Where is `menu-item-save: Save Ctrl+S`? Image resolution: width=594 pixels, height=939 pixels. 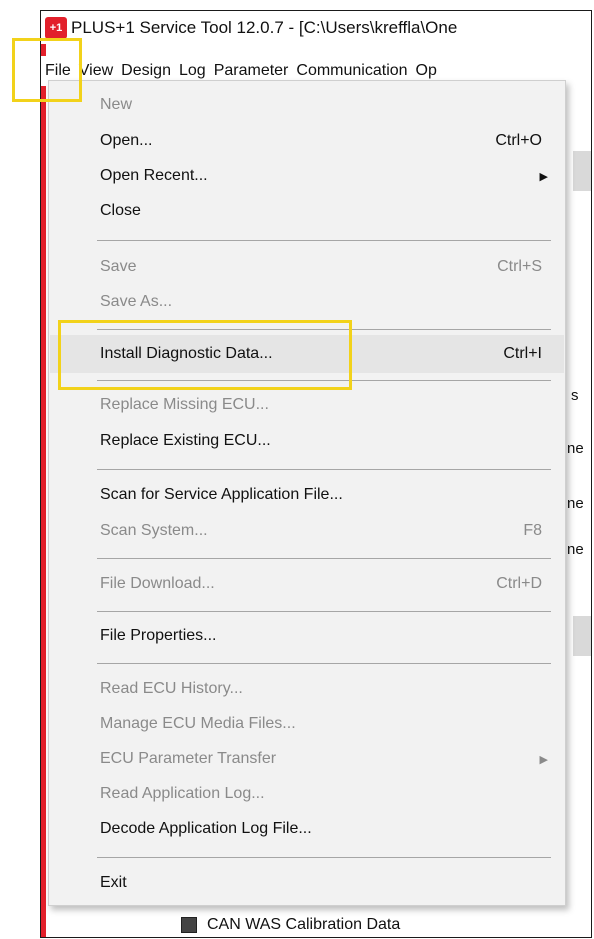
menu-item-save: Save Ctrl+S is located at coordinates (307, 267).